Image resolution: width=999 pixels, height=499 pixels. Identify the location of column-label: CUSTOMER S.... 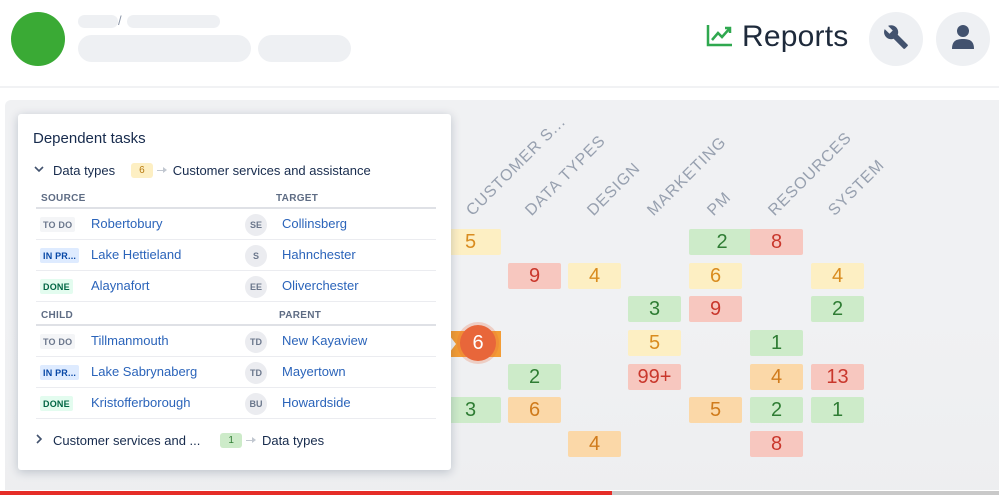
(516, 166).